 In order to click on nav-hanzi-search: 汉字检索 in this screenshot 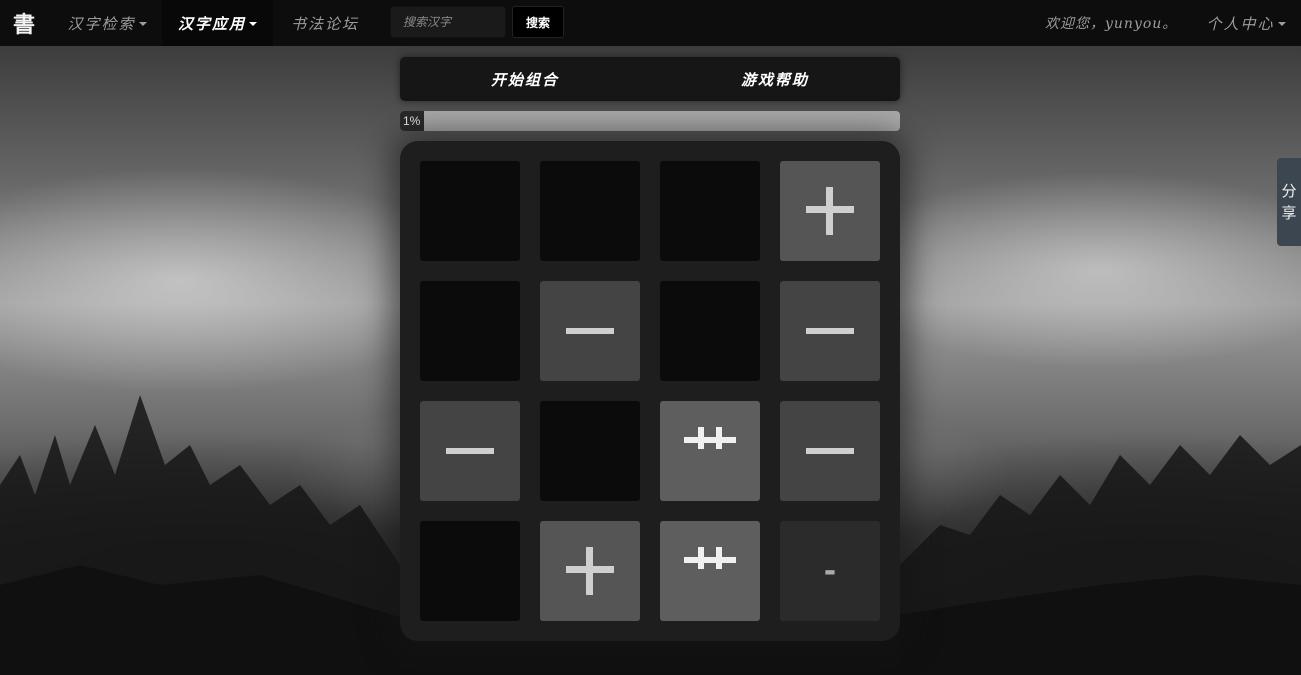, I will do `click(107, 23)`.